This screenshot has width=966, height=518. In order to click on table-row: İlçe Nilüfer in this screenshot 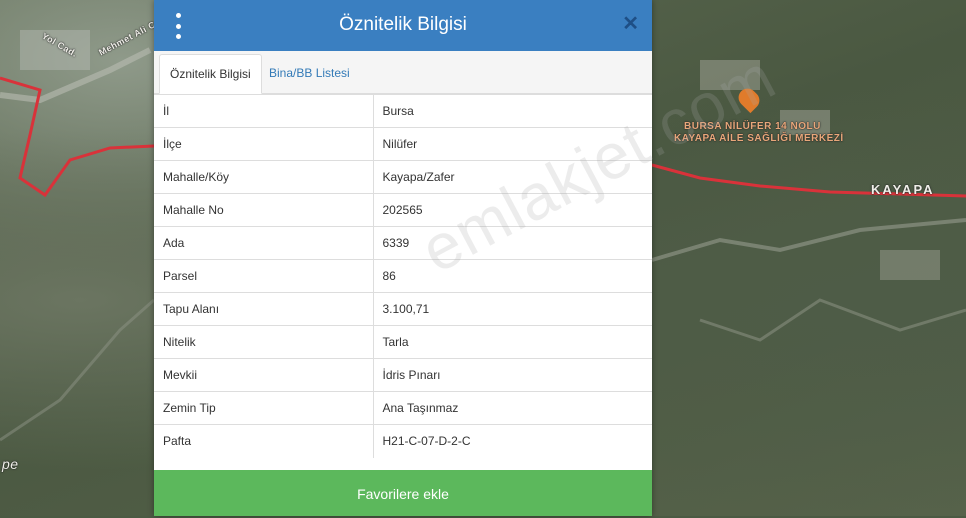, I will do `click(403, 144)`.